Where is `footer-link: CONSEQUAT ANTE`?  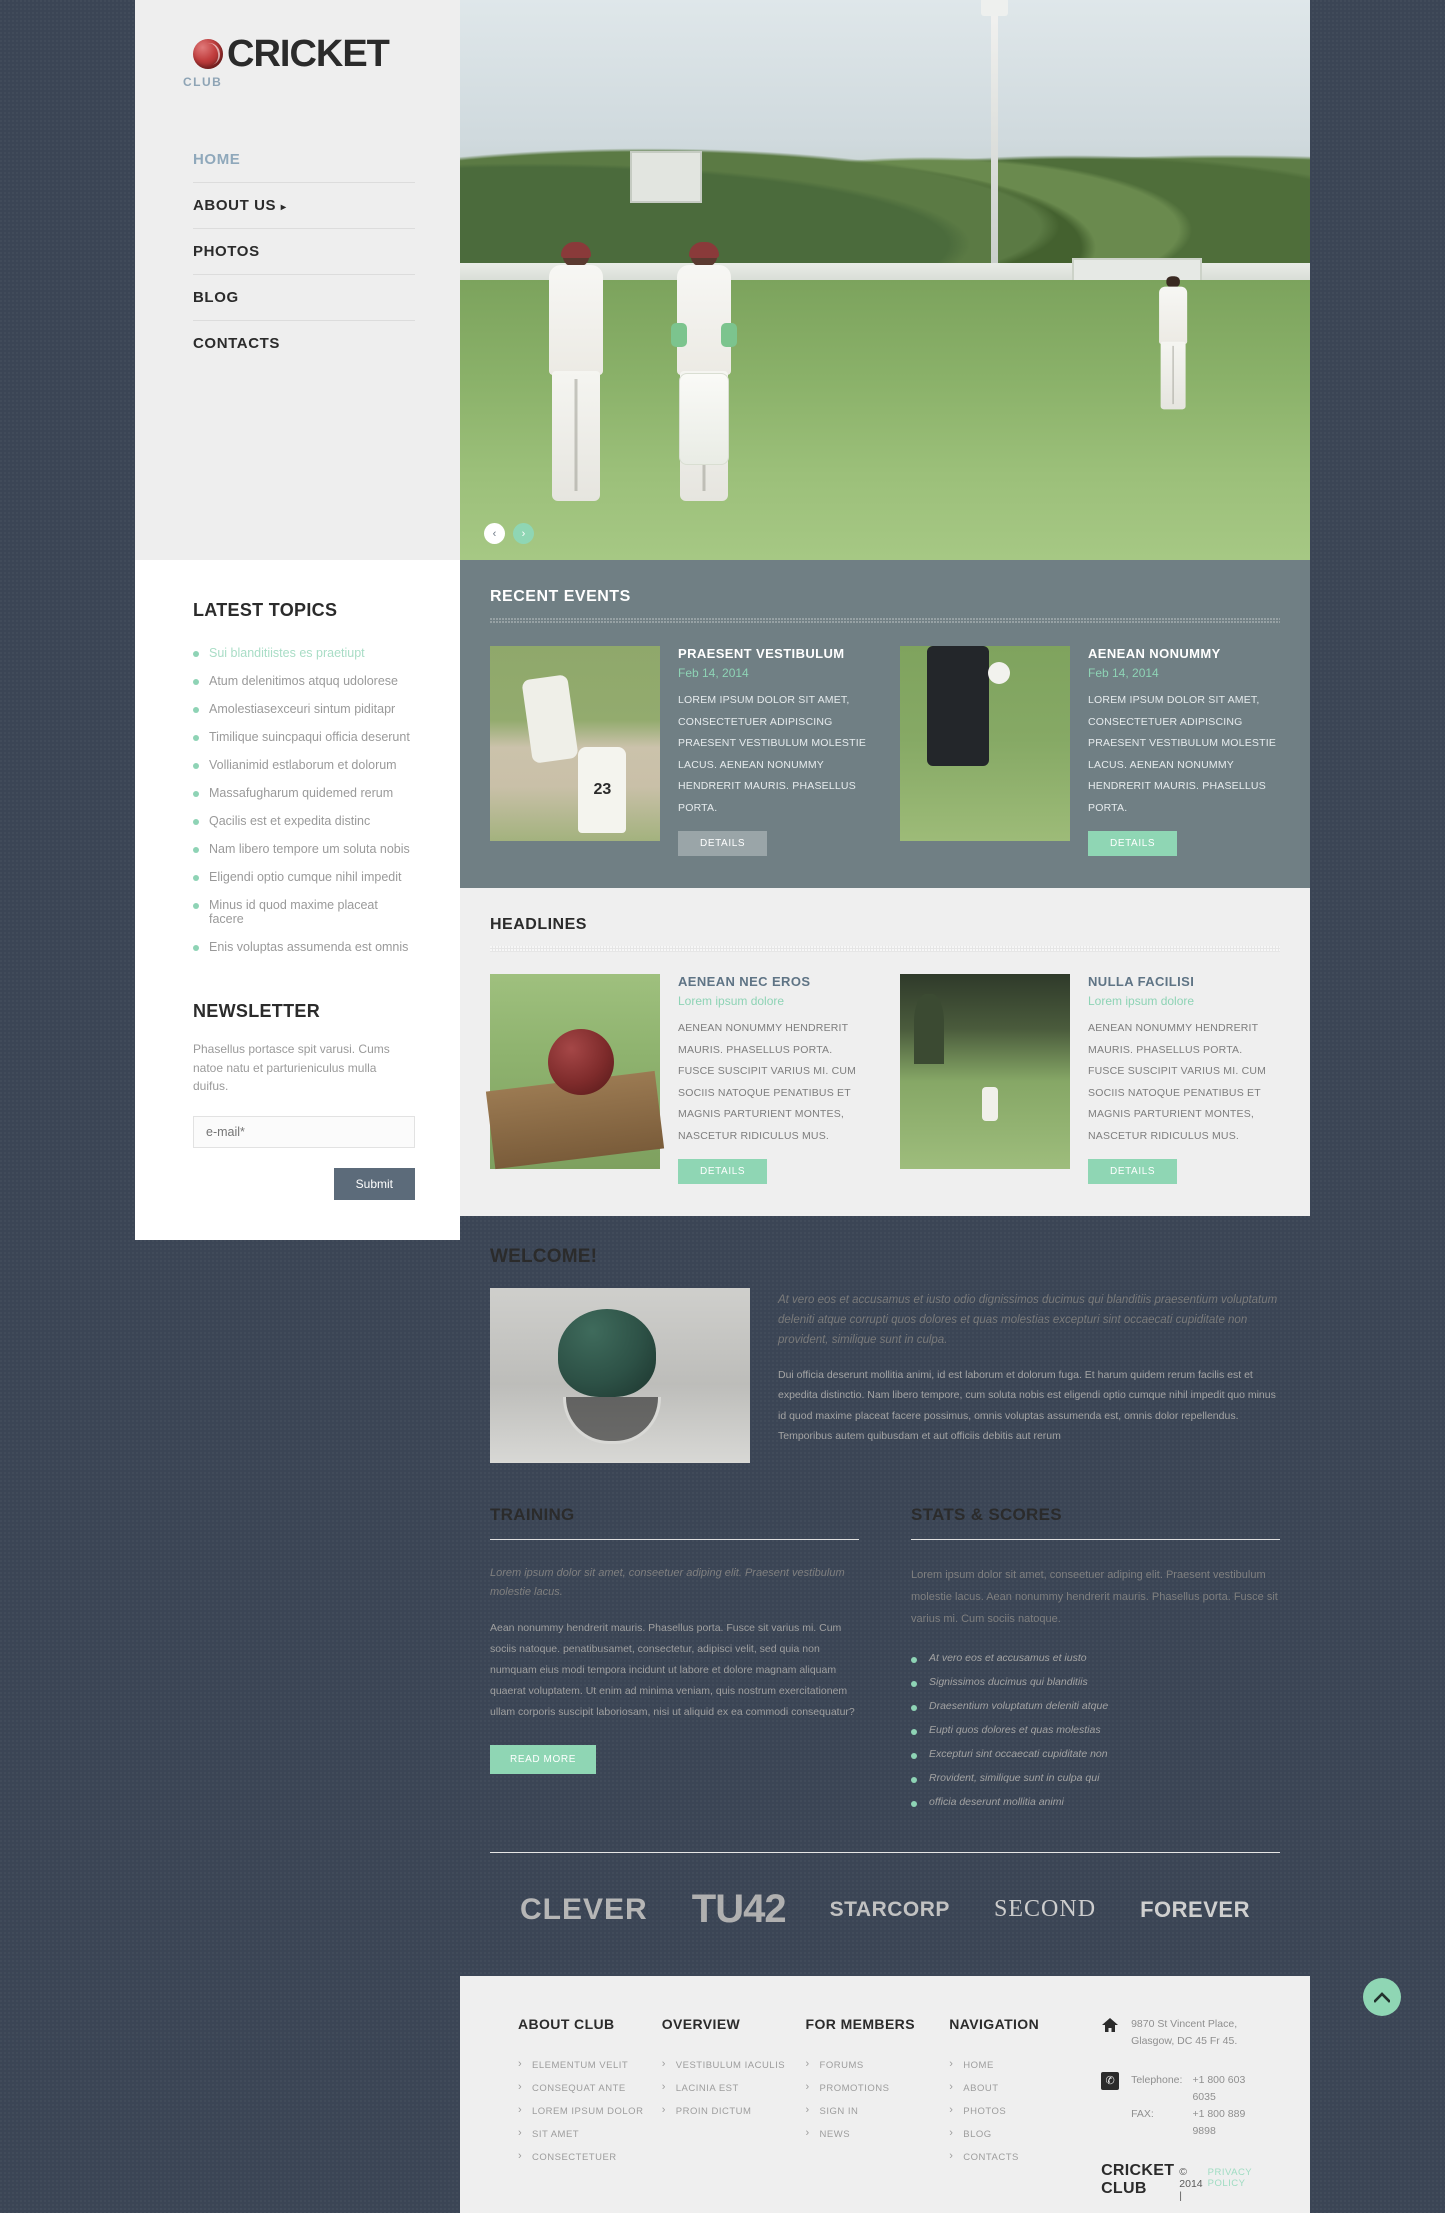
footer-link: CONSEQUAT ANTE is located at coordinates (590, 2088).